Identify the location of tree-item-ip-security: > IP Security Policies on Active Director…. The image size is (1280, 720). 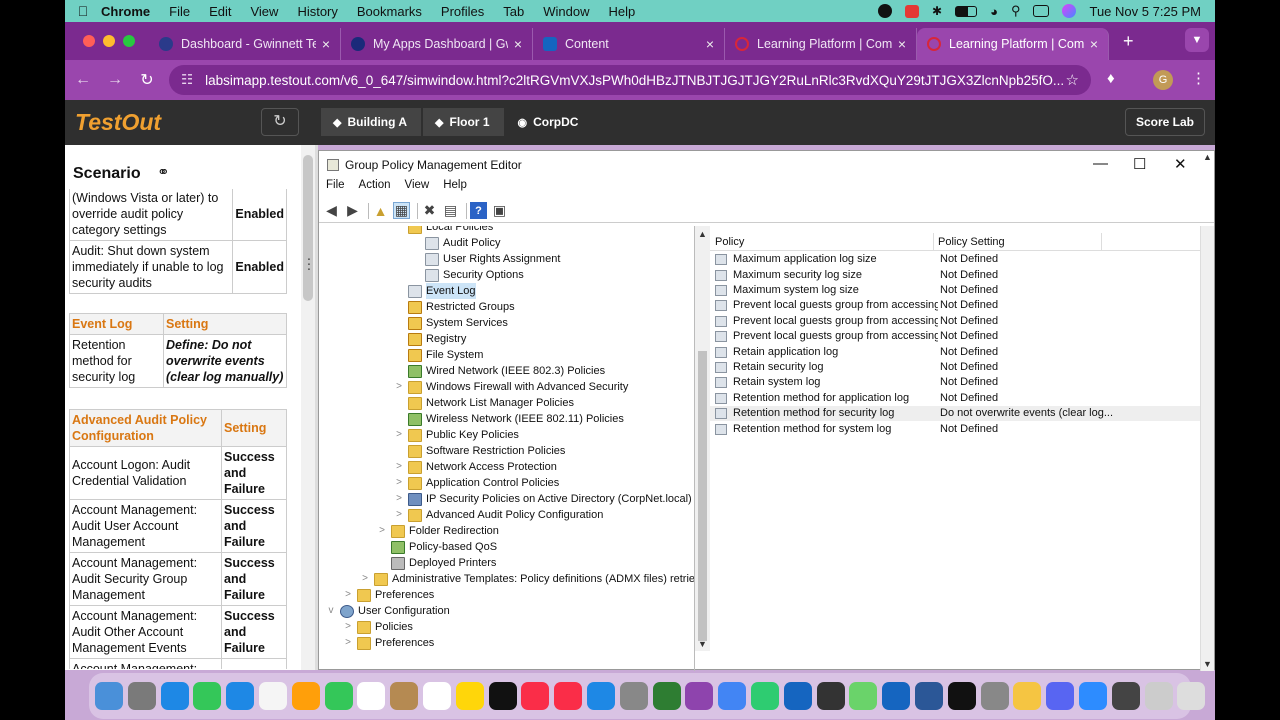
(542, 499).